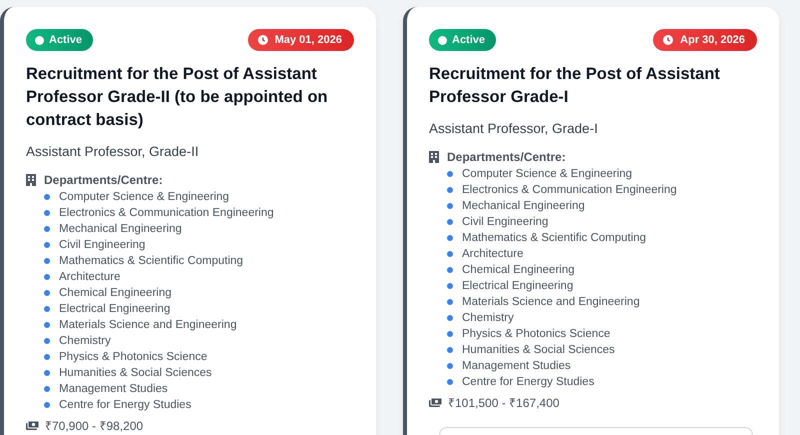  Describe the element at coordinates (504, 403) in the screenshot. I see `salary-range: ₹101,500 - ₹167,400` at that location.